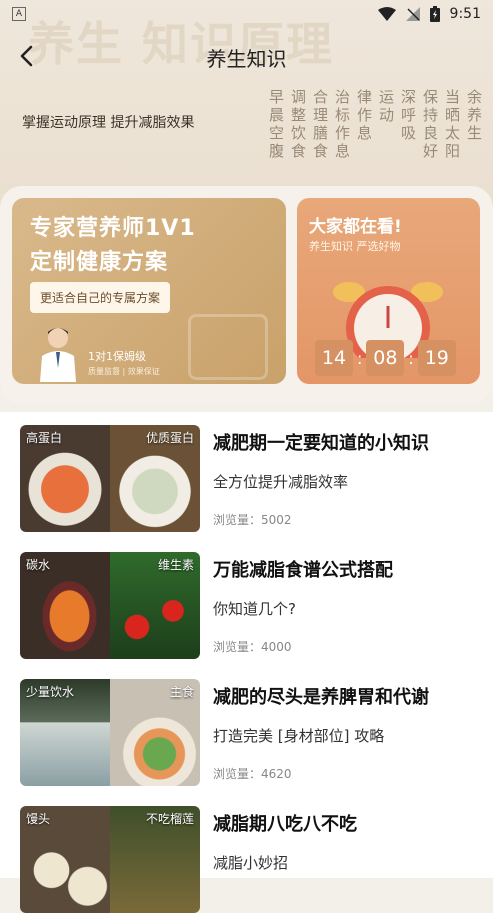 The image size is (493, 913). I want to click on no-signal-icon, so click(412, 14).